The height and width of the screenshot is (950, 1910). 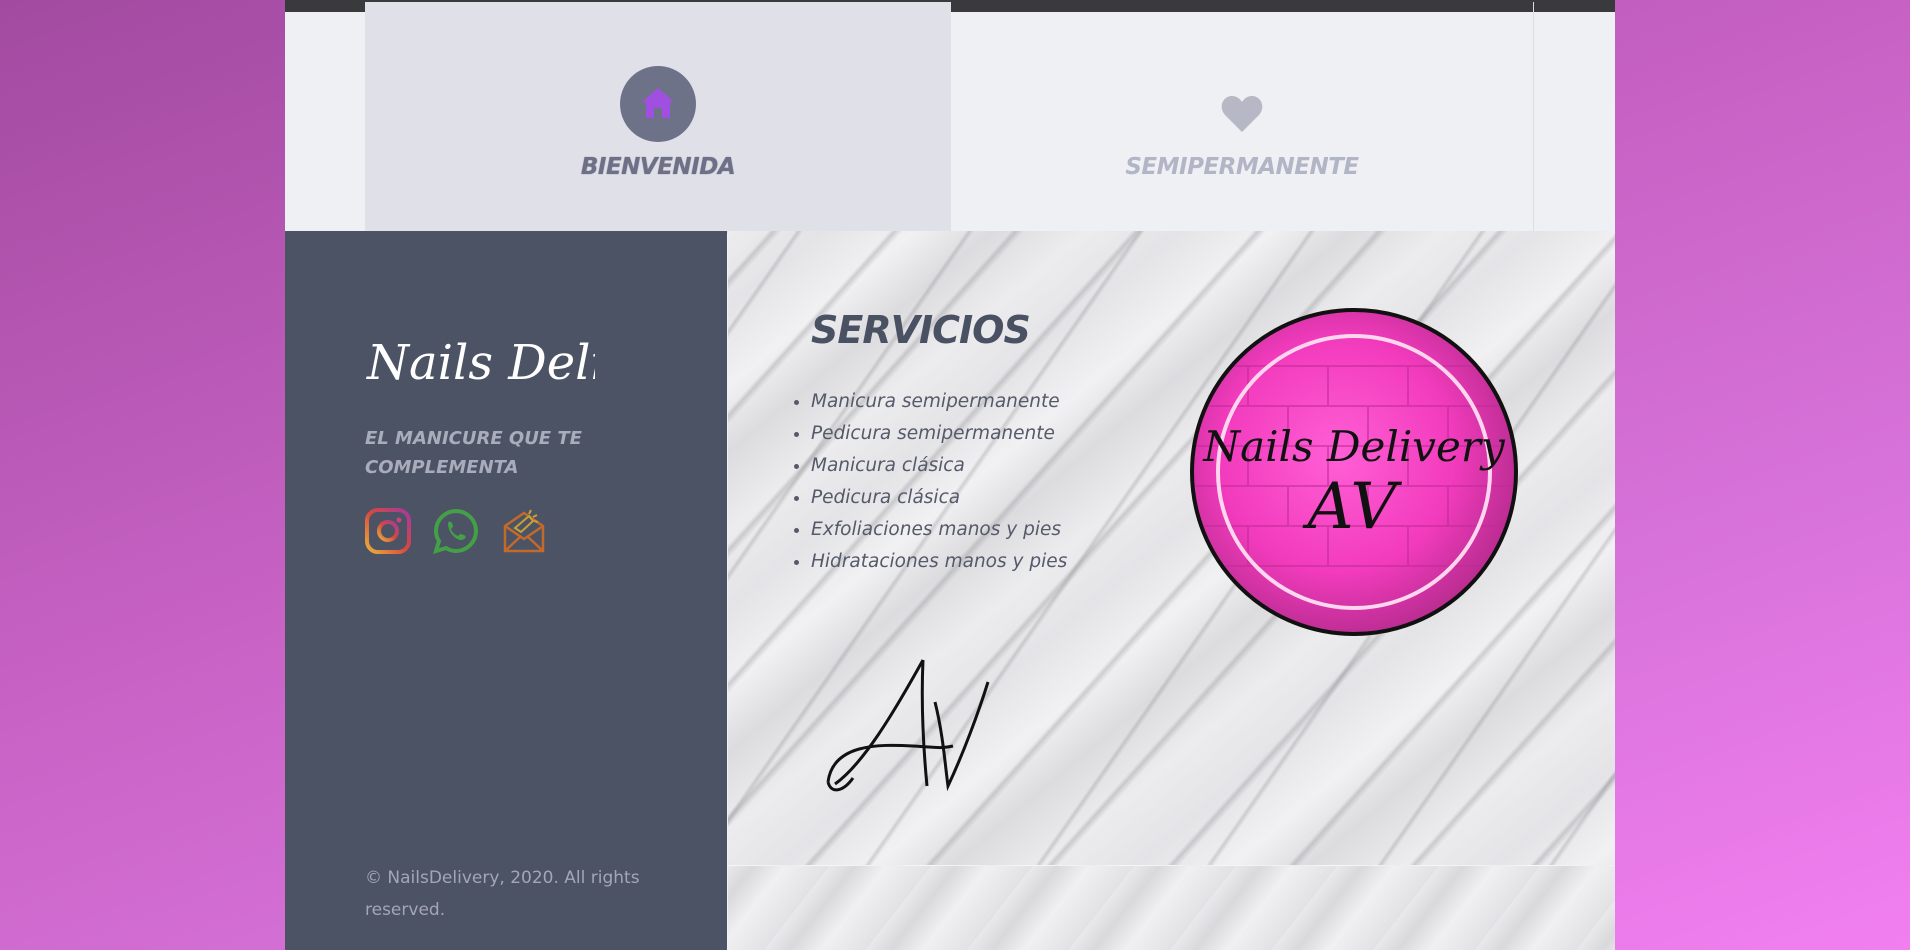 I want to click on tab-bienvenida: BIENVENIDA, so click(x=658, y=117).